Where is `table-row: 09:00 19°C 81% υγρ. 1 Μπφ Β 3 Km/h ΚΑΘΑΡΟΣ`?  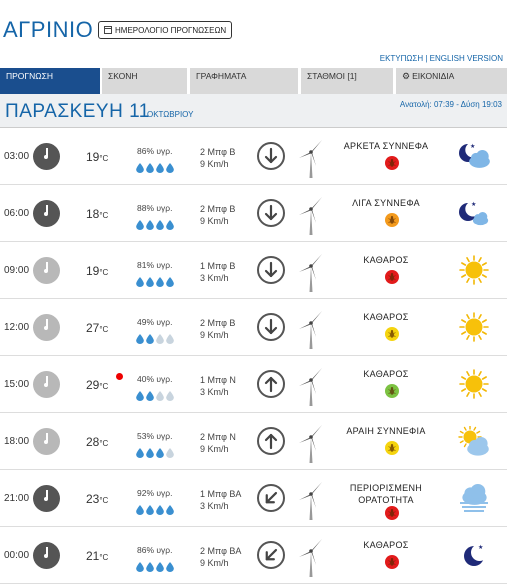 table-row: 09:00 19°C 81% υγρ. 1 Μπφ Β 3 Km/h ΚΑΘΑΡΟΣ is located at coordinates (253, 270).